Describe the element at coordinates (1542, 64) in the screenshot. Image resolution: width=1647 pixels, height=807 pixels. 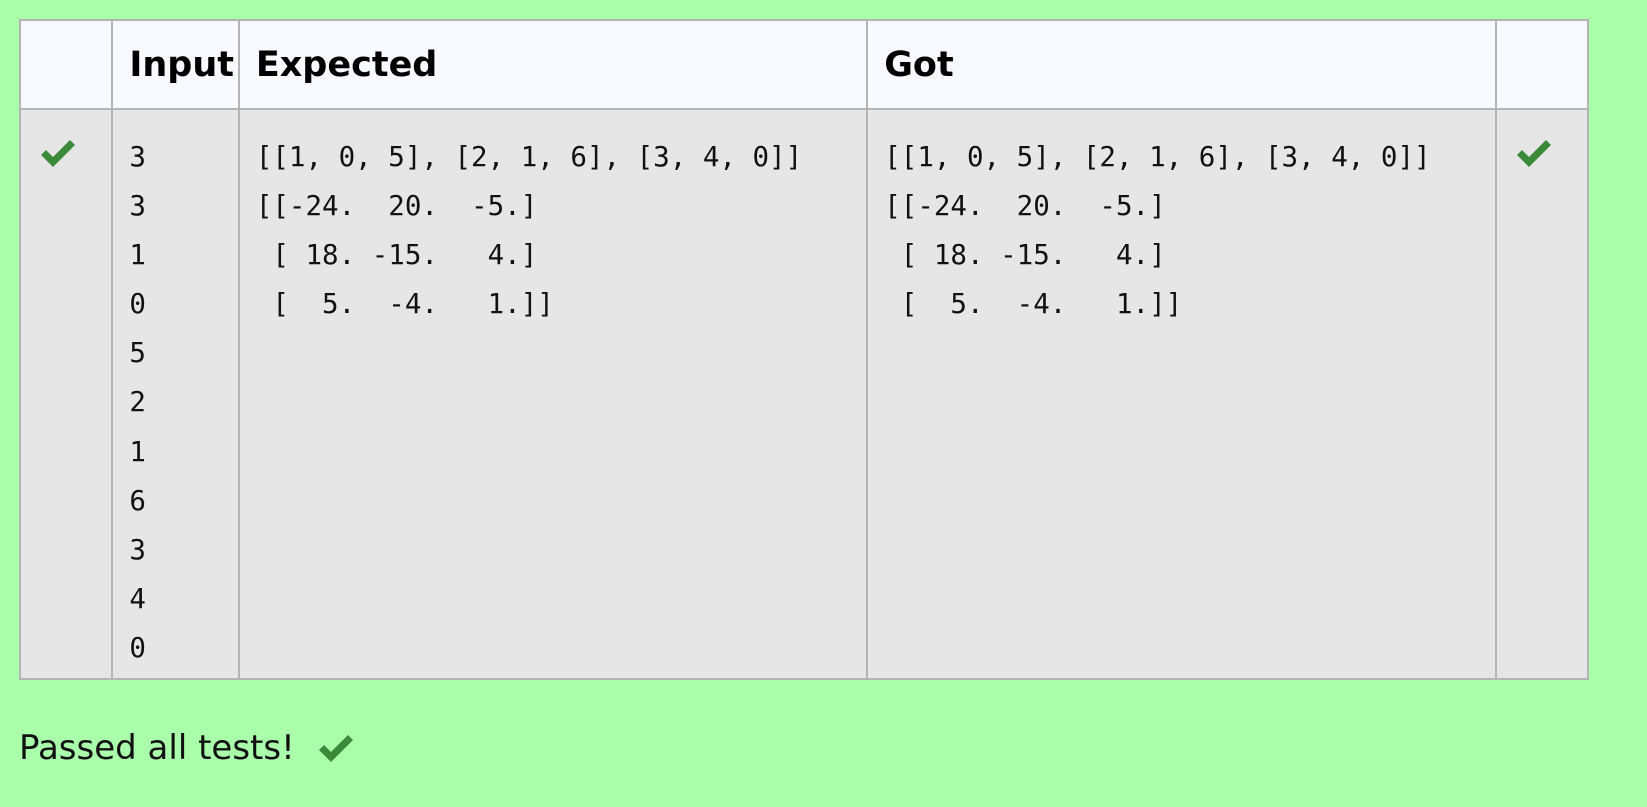
I see `header-result` at that location.